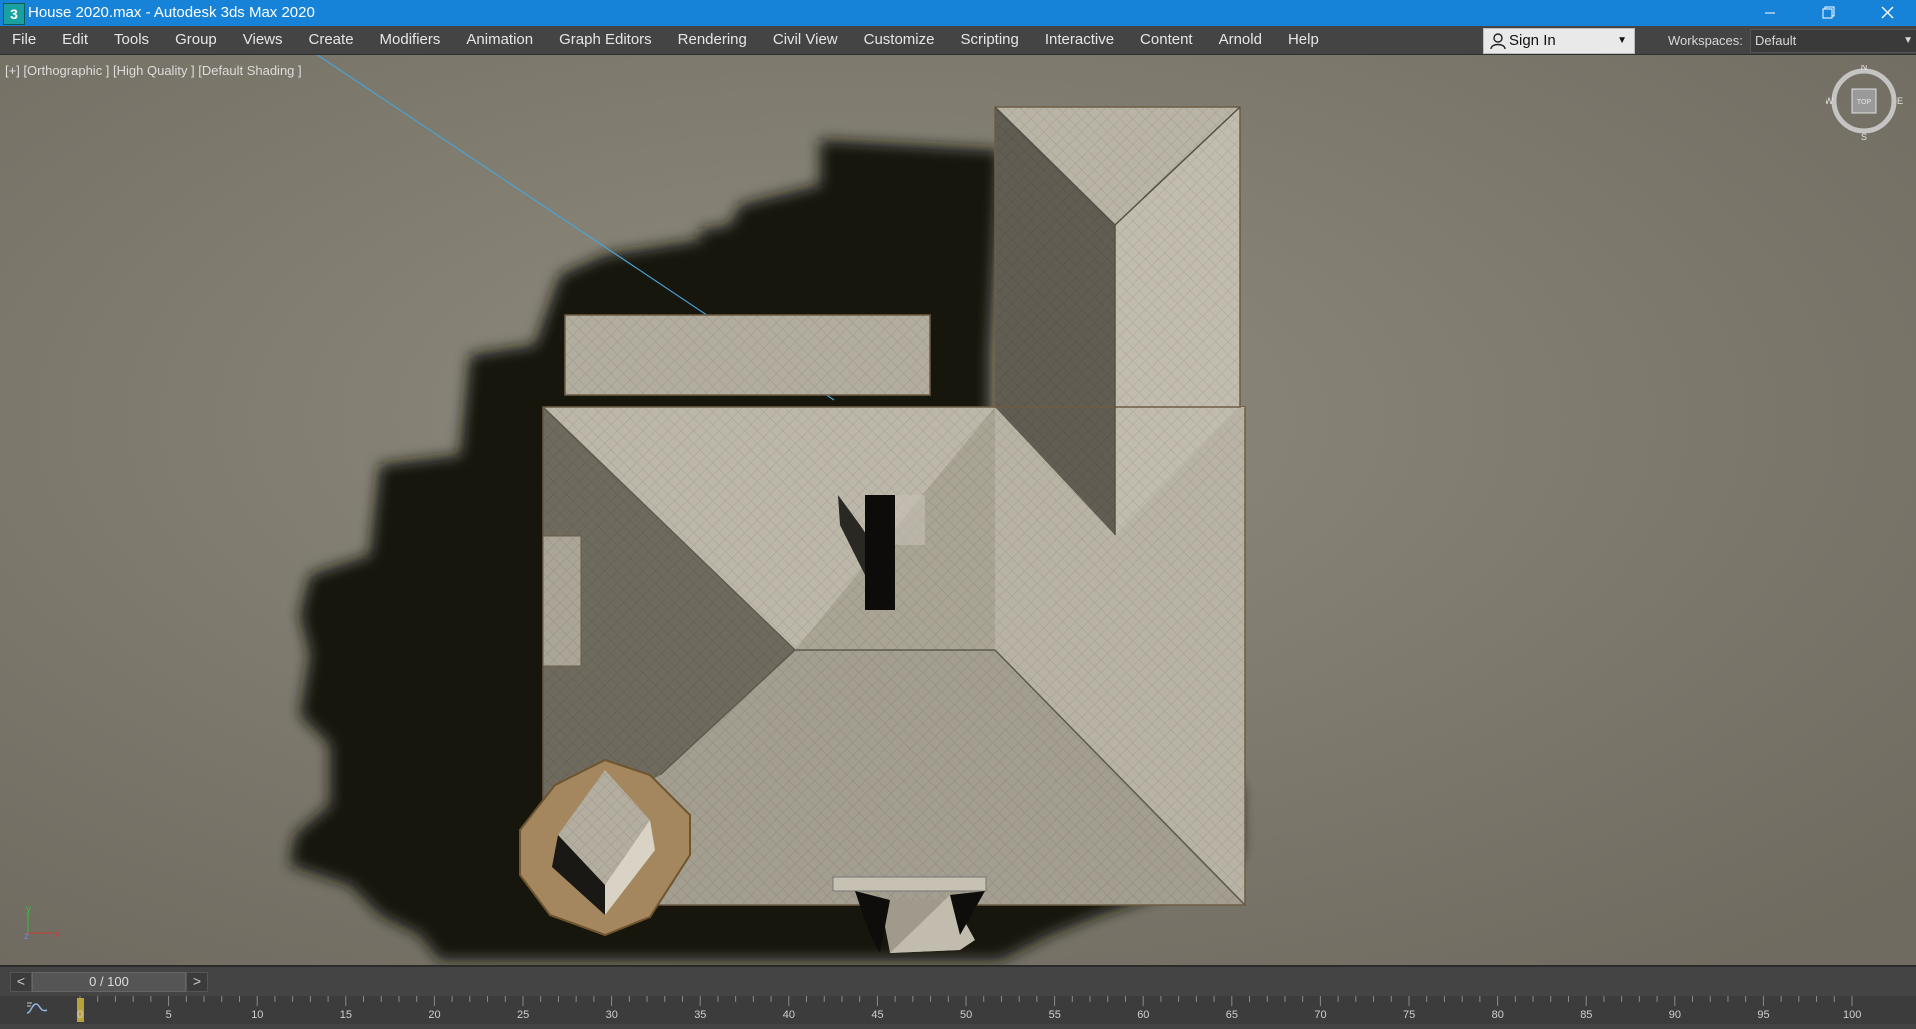 Image resolution: width=1916 pixels, height=1029 pixels. Describe the element at coordinates (28, 909) in the screenshot. I see `axis-y-label: y` at that location.